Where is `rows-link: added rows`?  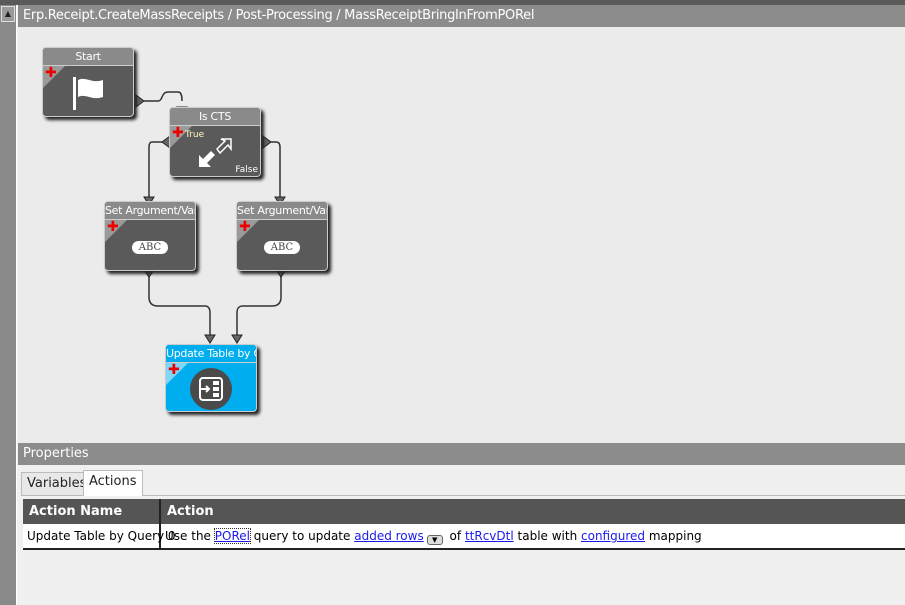 rows-link: added rows is located at coordinates (388, 536).